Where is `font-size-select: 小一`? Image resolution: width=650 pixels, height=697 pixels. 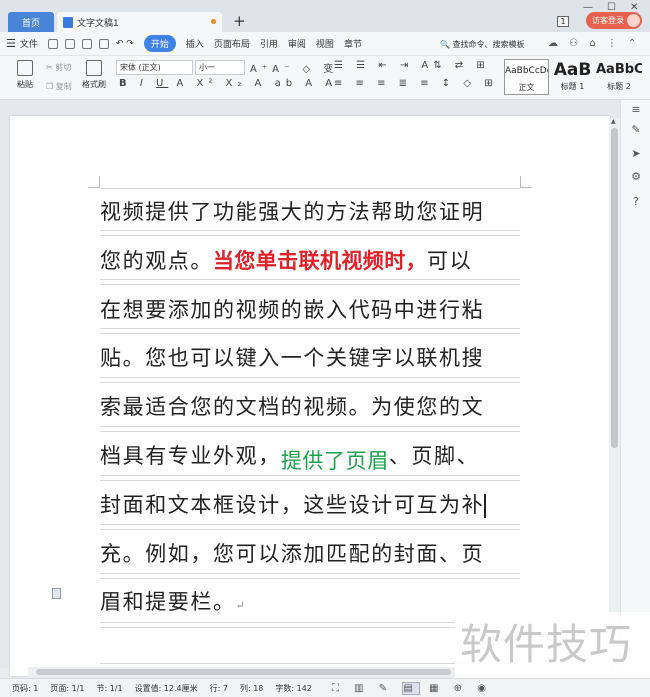 font-size-select: 小一 is located at coordinates (220, 67).